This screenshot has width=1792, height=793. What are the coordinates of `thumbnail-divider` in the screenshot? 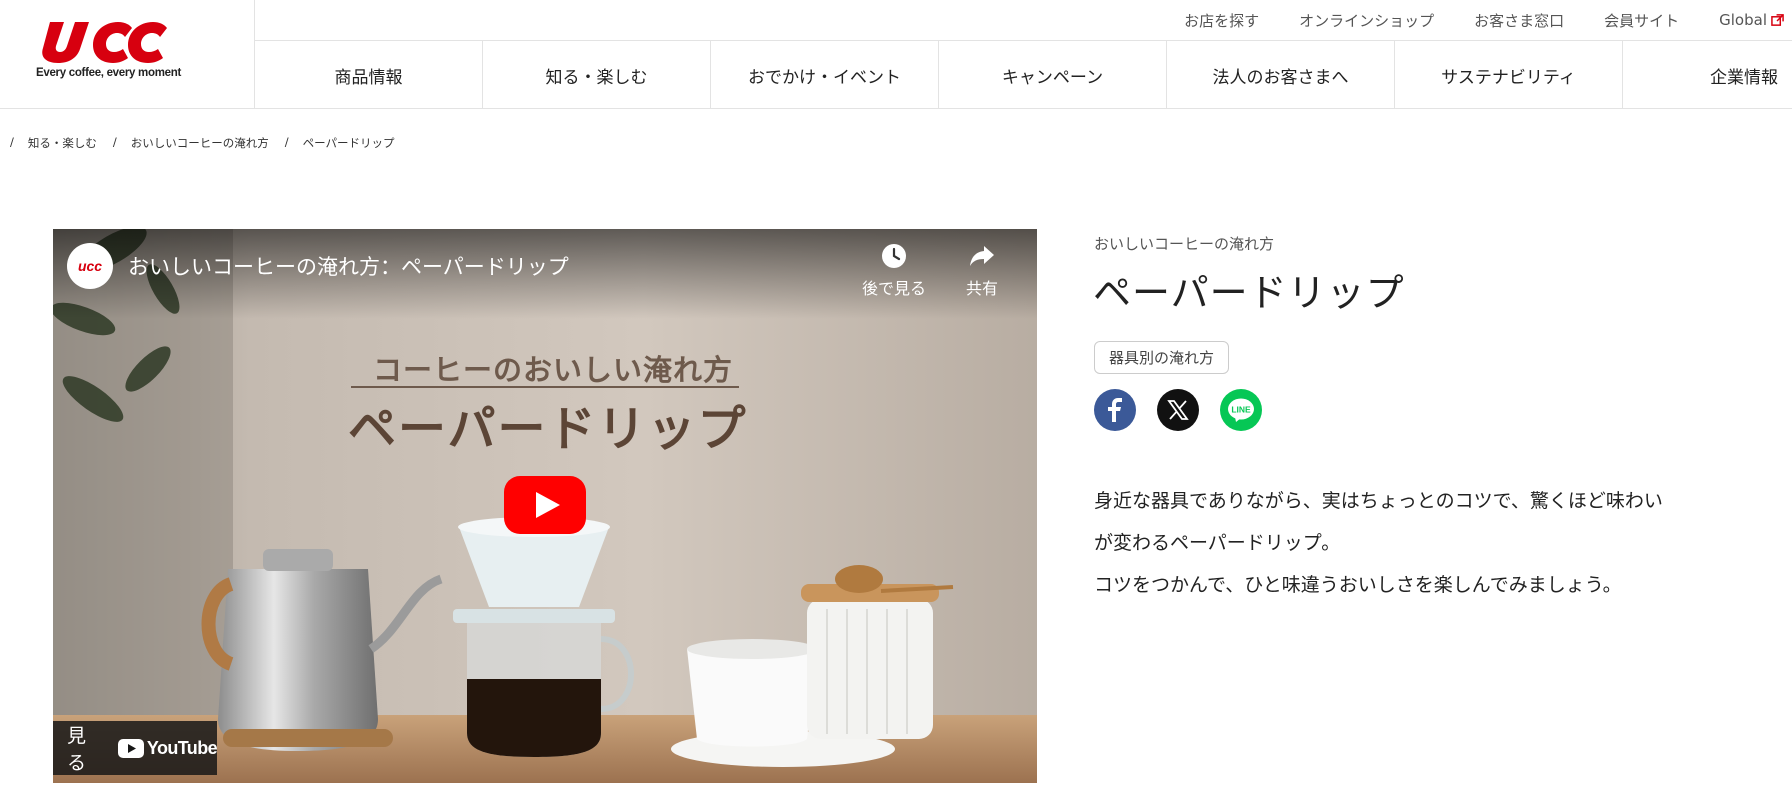 It's located at (545, 387).